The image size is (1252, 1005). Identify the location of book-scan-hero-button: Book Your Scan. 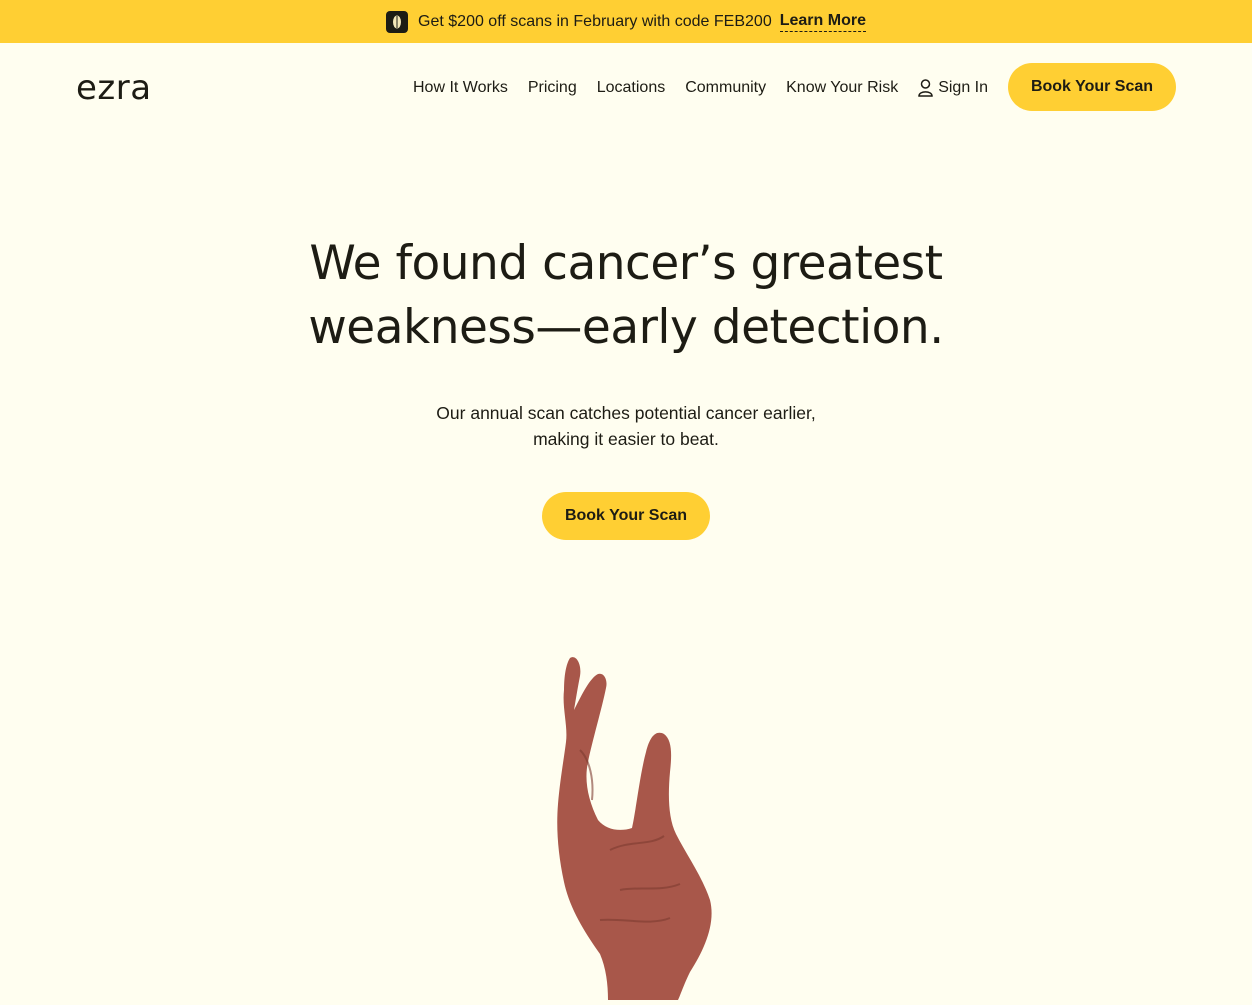
(626, 516).